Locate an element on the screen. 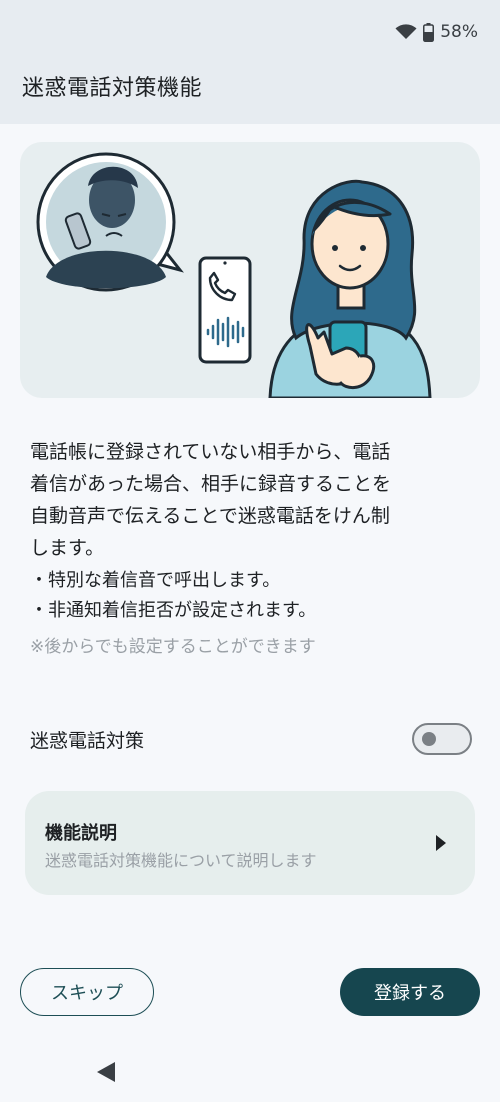  back-nav-icon is located at coordinates (106, 1072).